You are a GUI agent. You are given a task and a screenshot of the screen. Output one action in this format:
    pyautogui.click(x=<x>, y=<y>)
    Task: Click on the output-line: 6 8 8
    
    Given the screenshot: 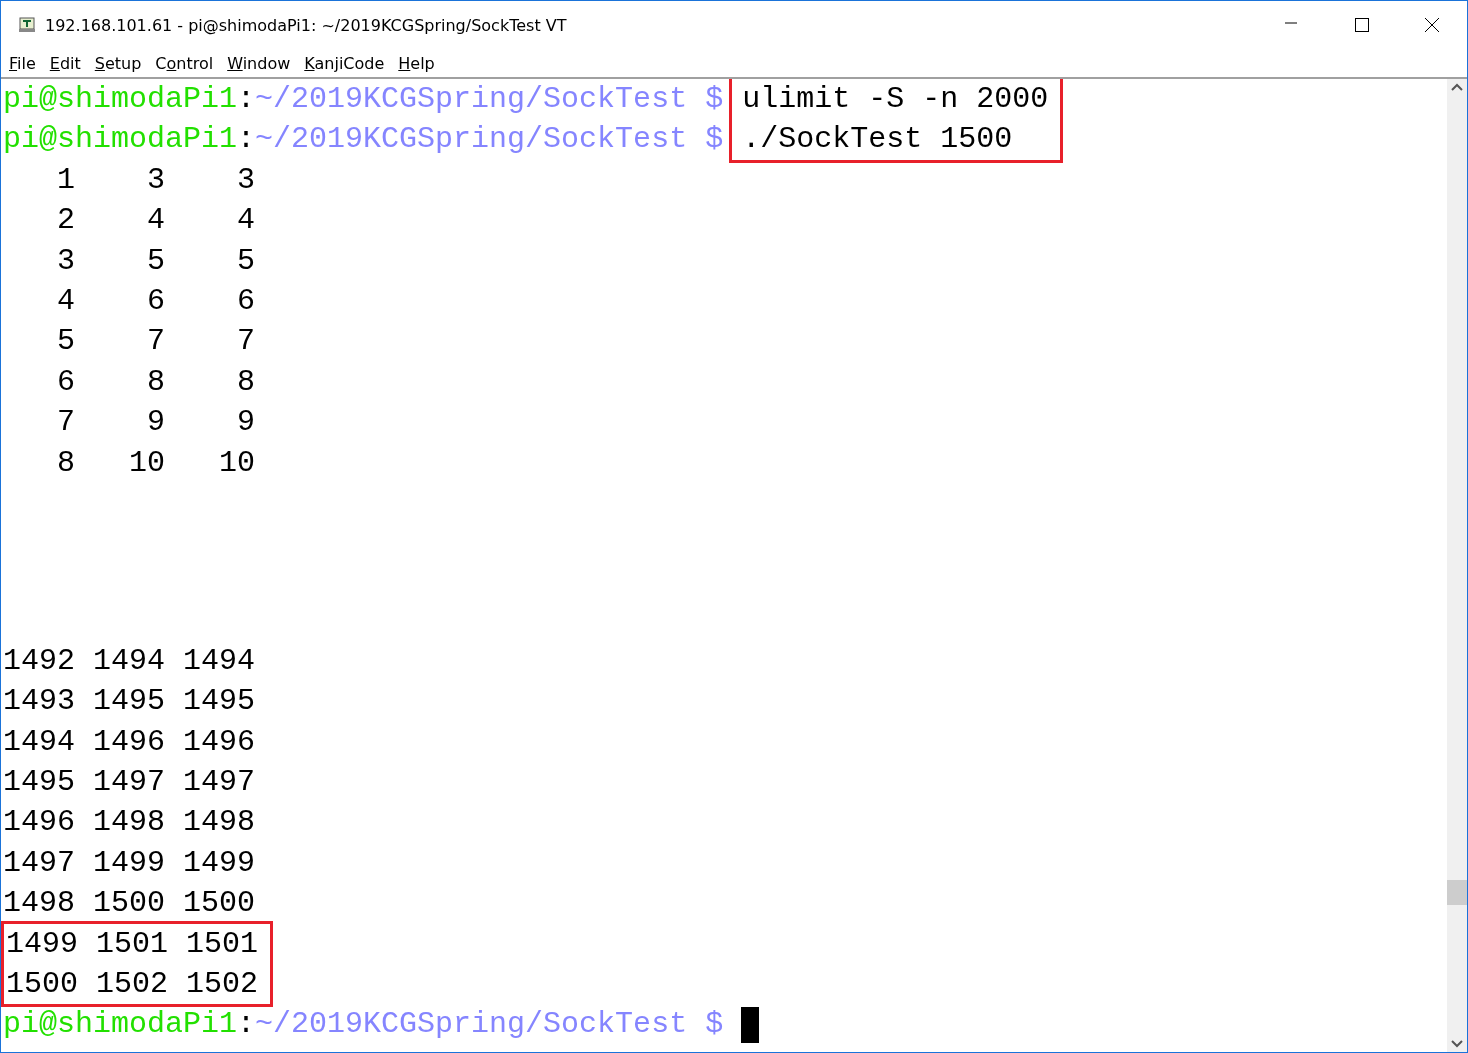 What is the action you would take?
    pyautogui.click(x=156, y=382)
    